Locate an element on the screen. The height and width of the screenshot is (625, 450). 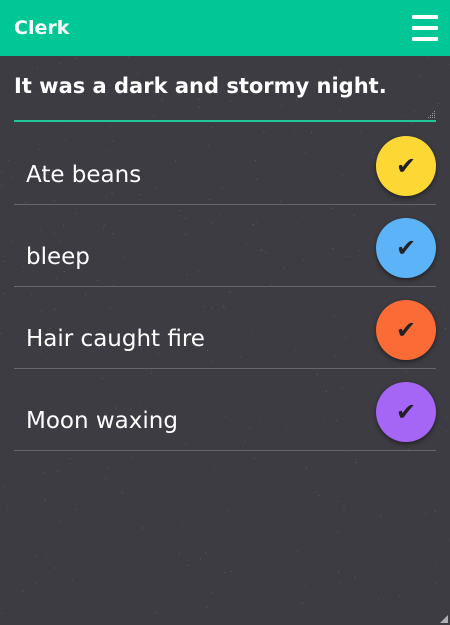
title-underline is located at coordinates (225, 121).